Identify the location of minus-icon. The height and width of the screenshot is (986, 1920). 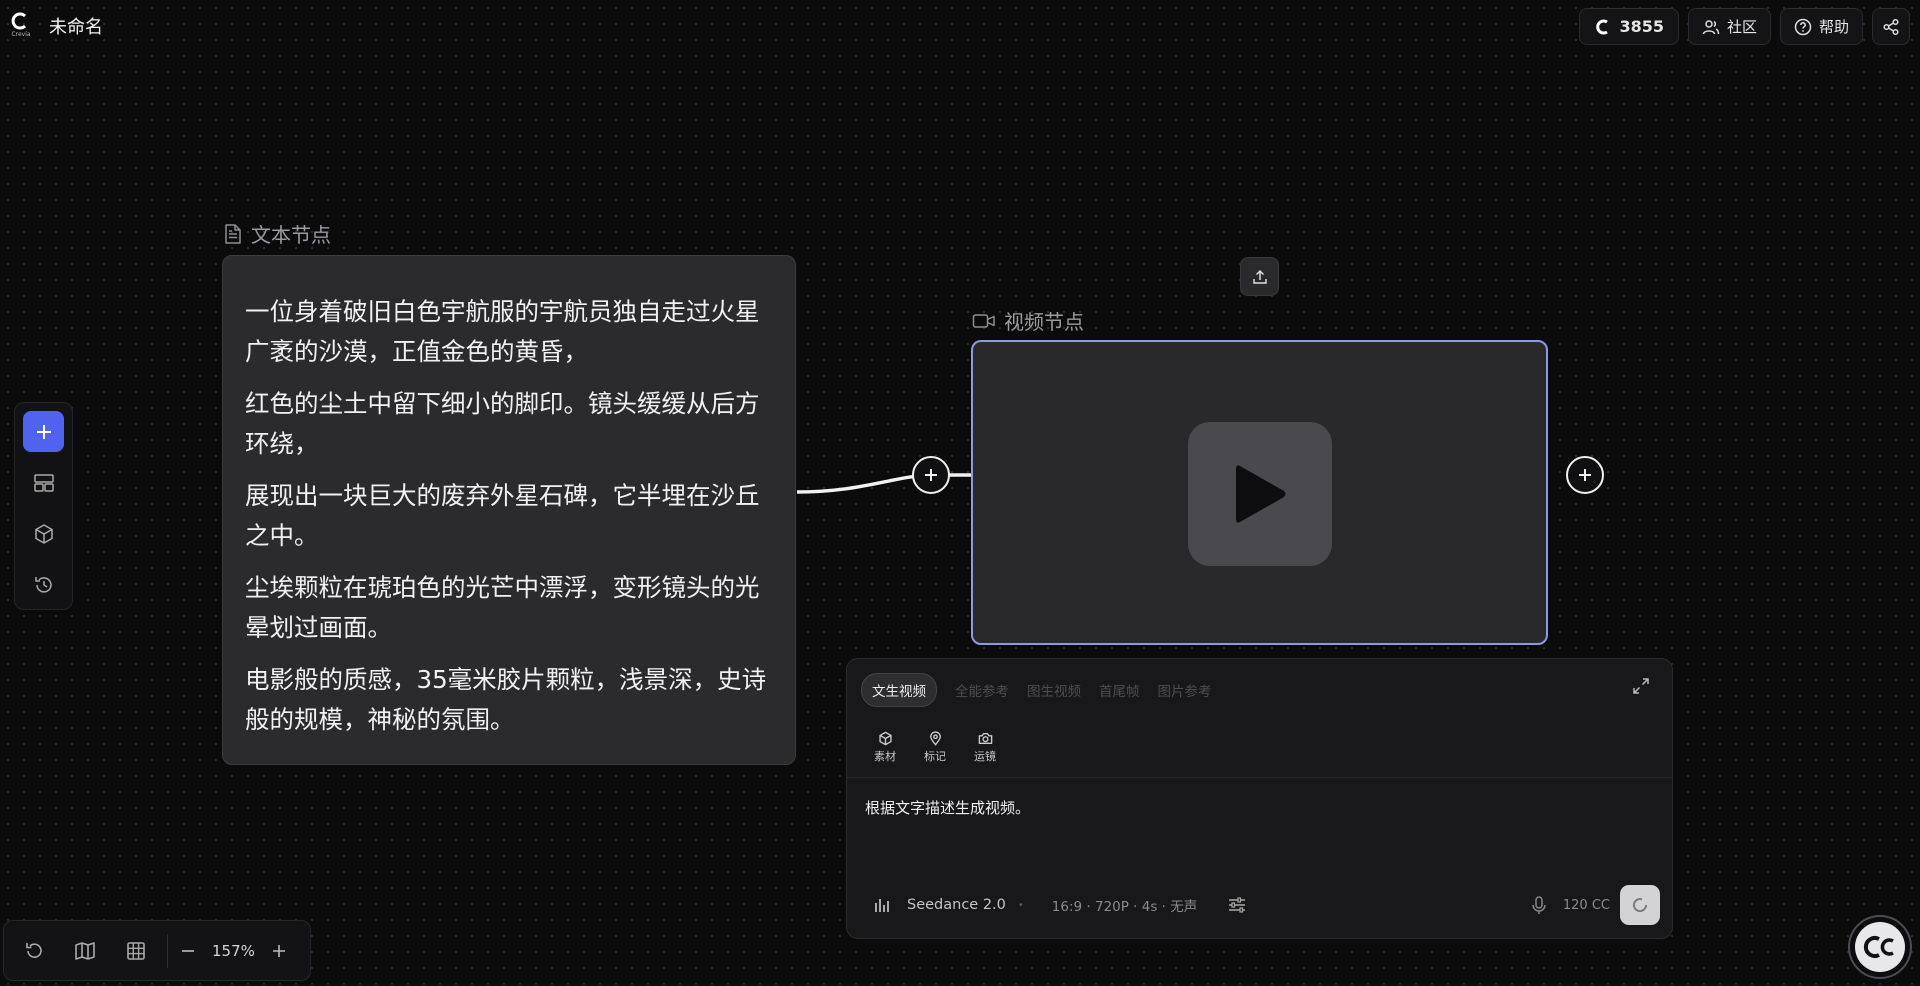
(188, 950).